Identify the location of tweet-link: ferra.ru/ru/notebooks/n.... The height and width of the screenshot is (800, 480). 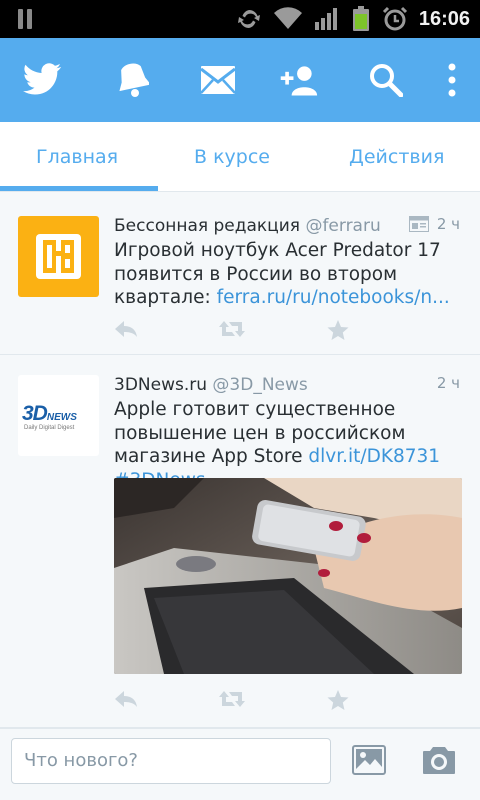
(333, 297).